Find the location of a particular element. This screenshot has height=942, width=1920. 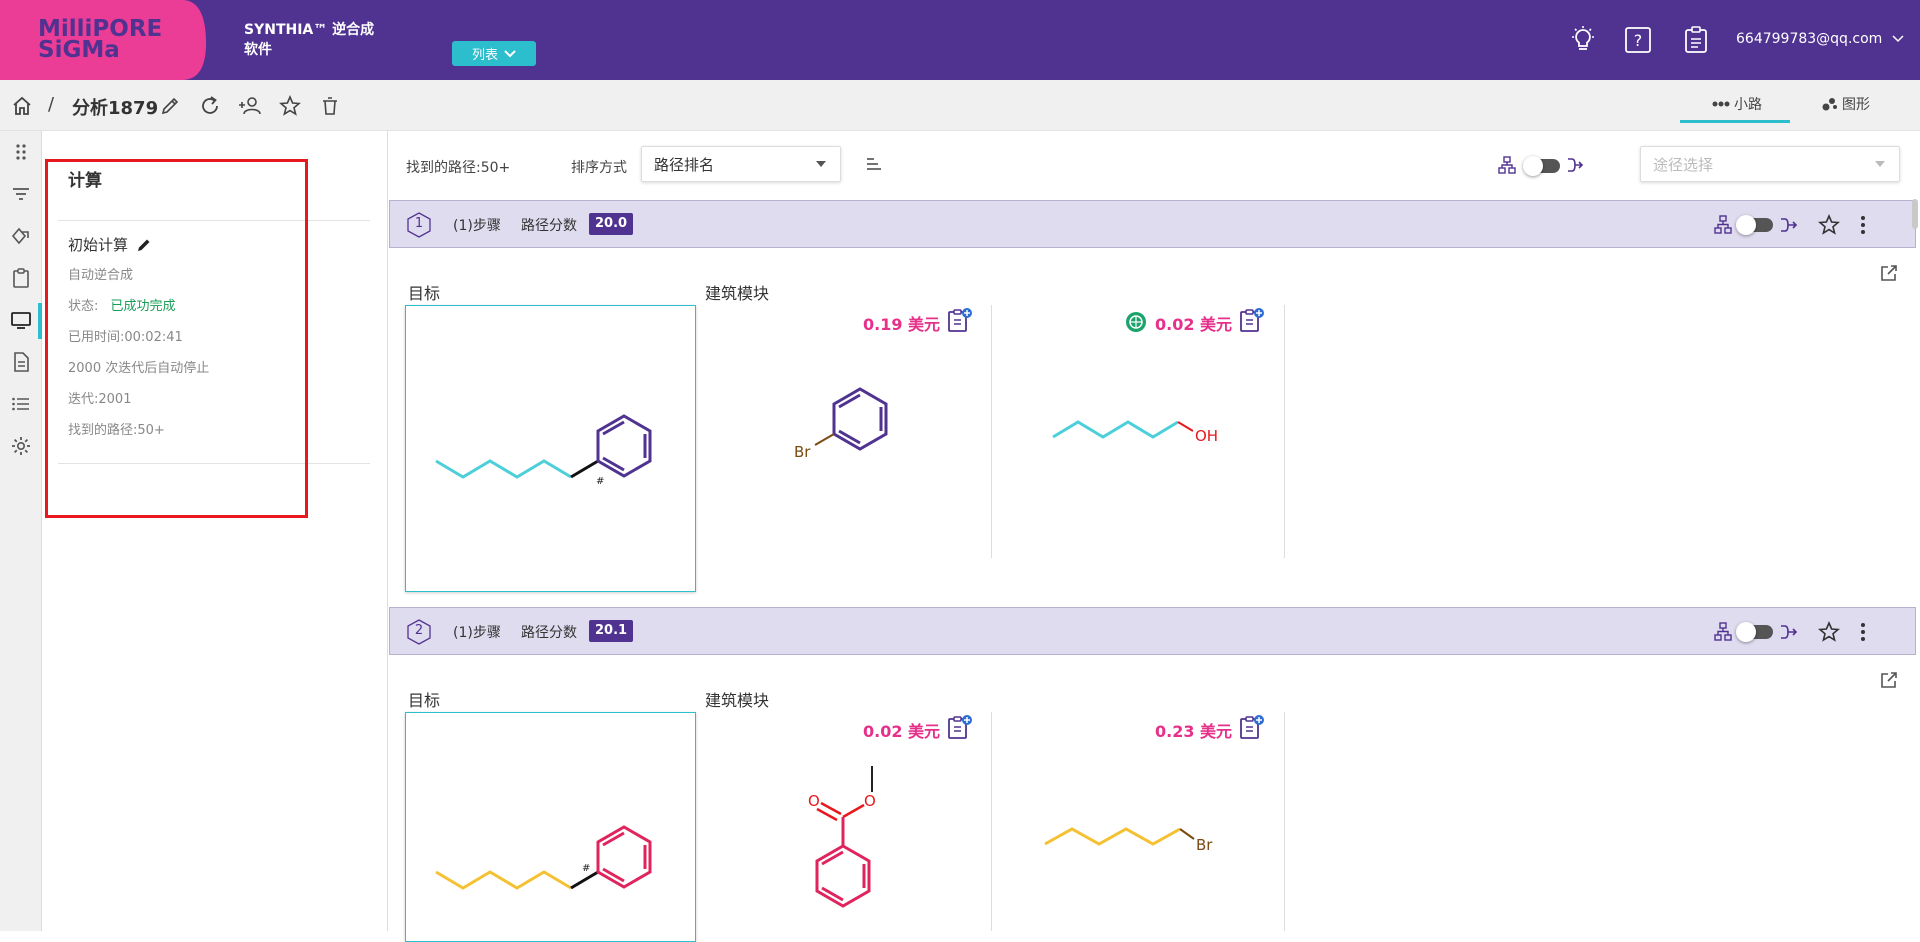

help-icon: ? is located at coordinates (1638, 40).